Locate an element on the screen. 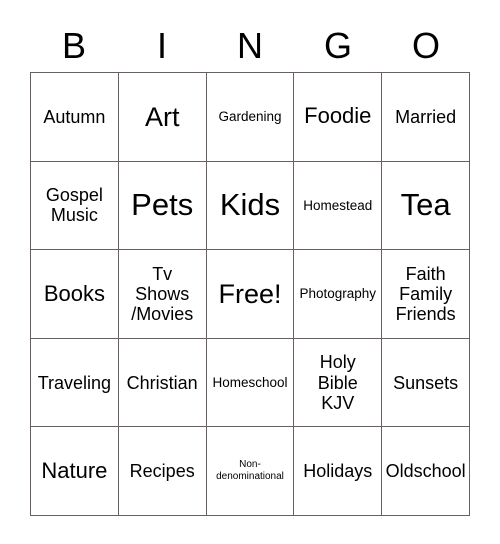 This screenshot has height=544, width=500. bingo-cell: Gardening is located at coordinates (250, 117).